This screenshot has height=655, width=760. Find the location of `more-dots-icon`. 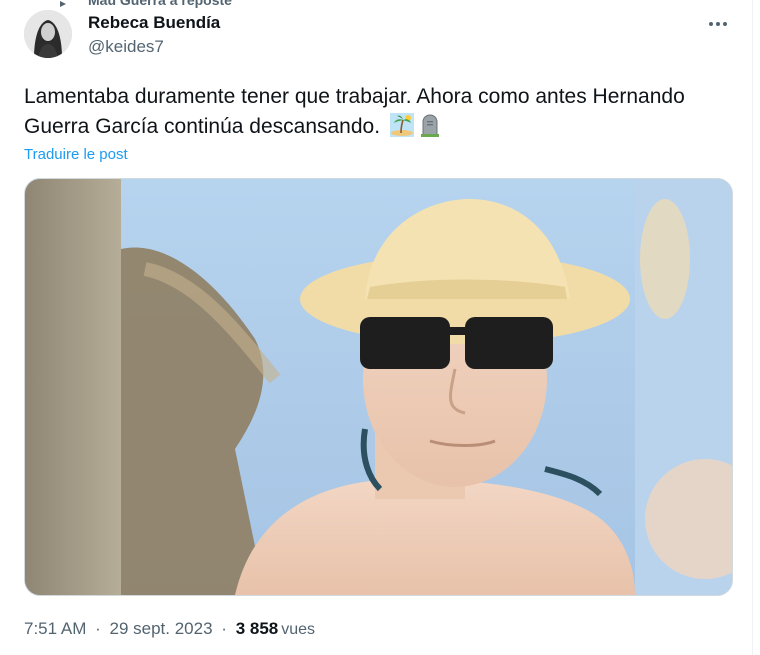

more-dots-icon is located at coordinates (718, 24).